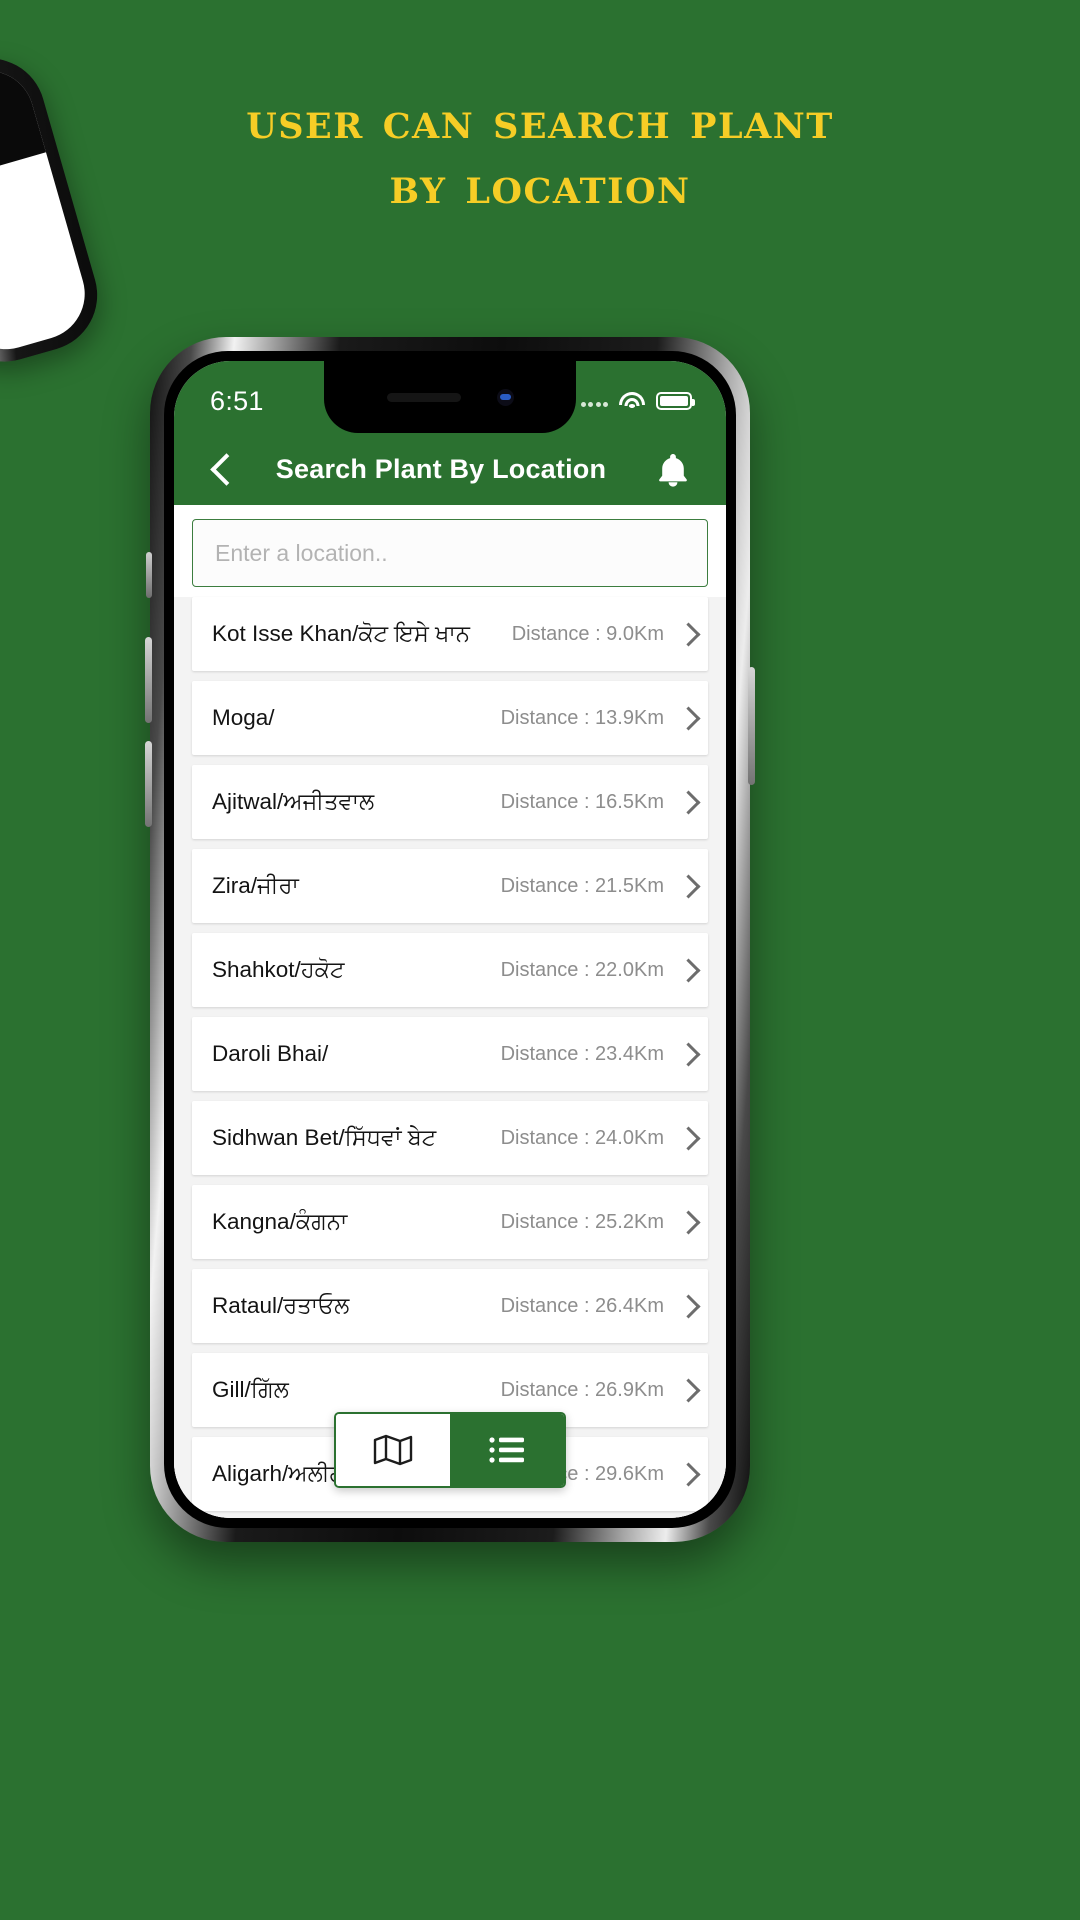 Image resolution: width=1080 pixels, height=1920 pixels. I want to click on list-icon, so click(507, 1450).